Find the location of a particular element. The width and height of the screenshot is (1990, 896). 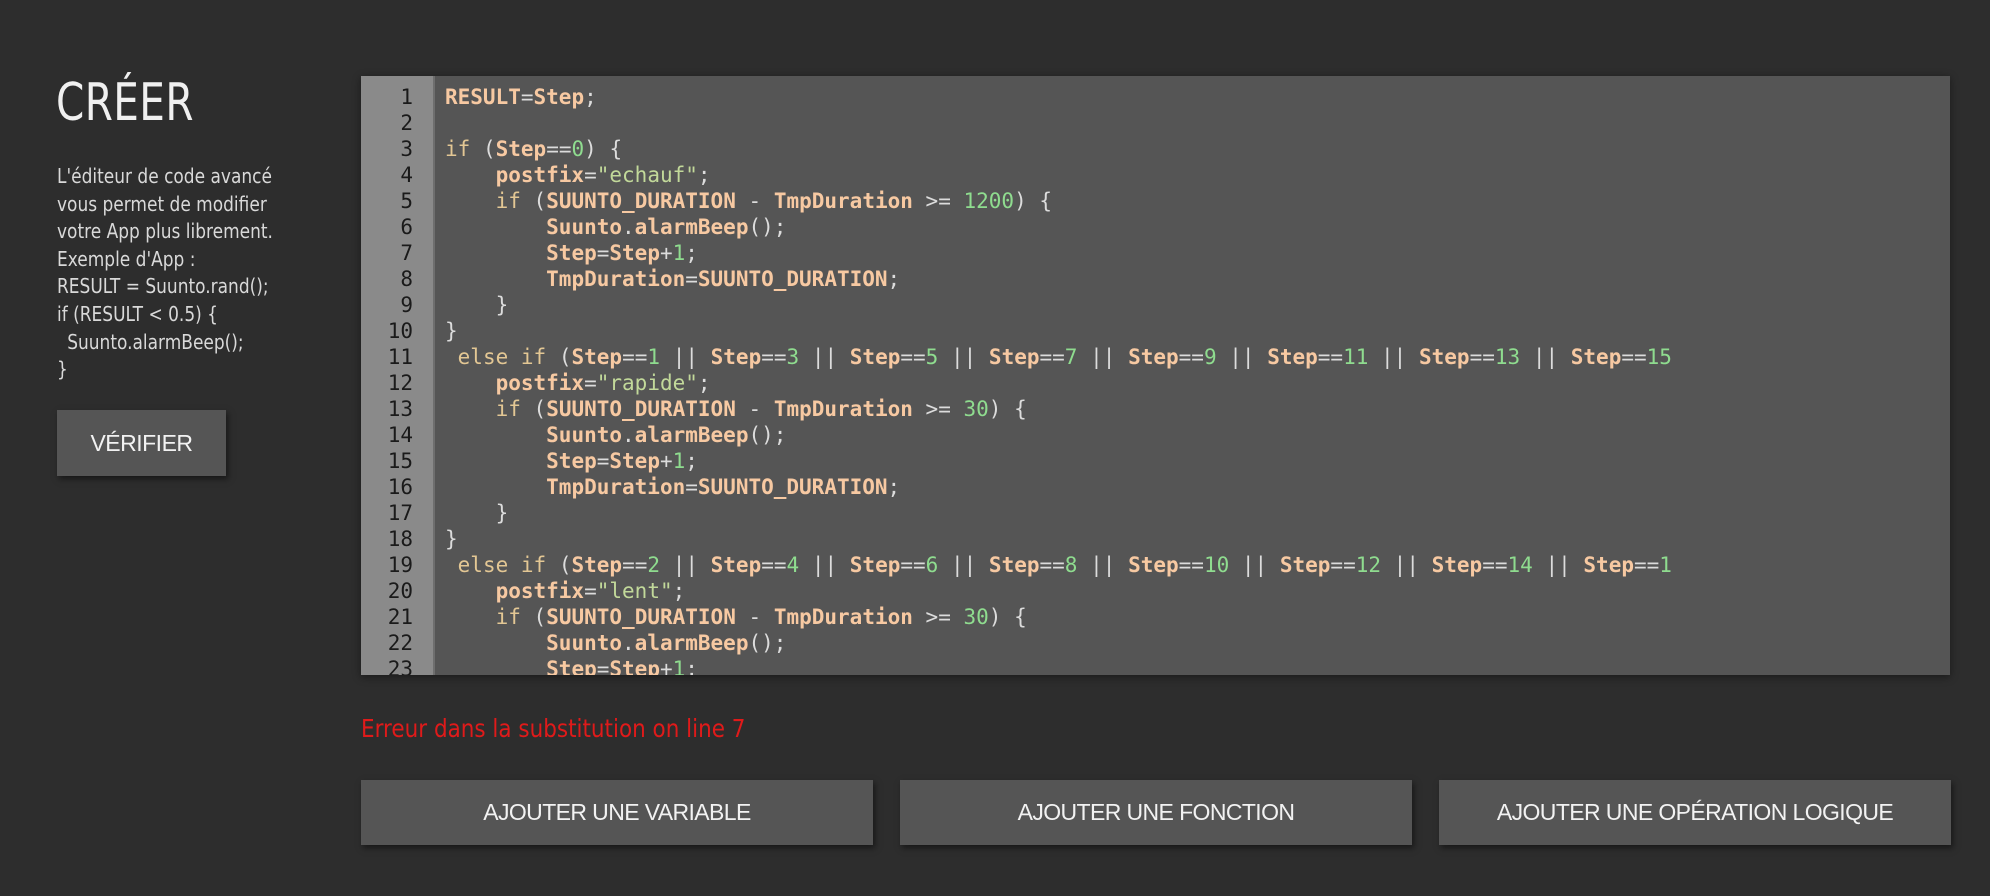

description-line: L'éditeur de code avancé is located at coordinates (164, 176).